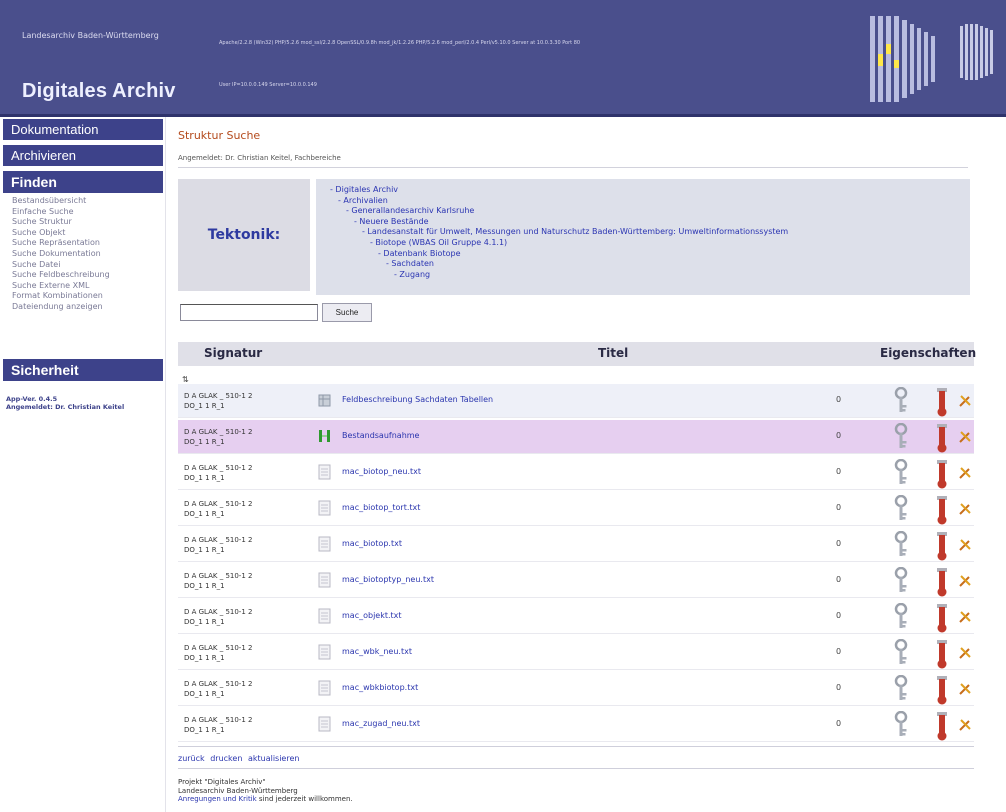 This screenshot has height=812, width=1006. What do you see at coordinates (650, 201) in the screenshot?
I see `tree-node-archivalien: - Archivalien` at bounding box center [650, 201].